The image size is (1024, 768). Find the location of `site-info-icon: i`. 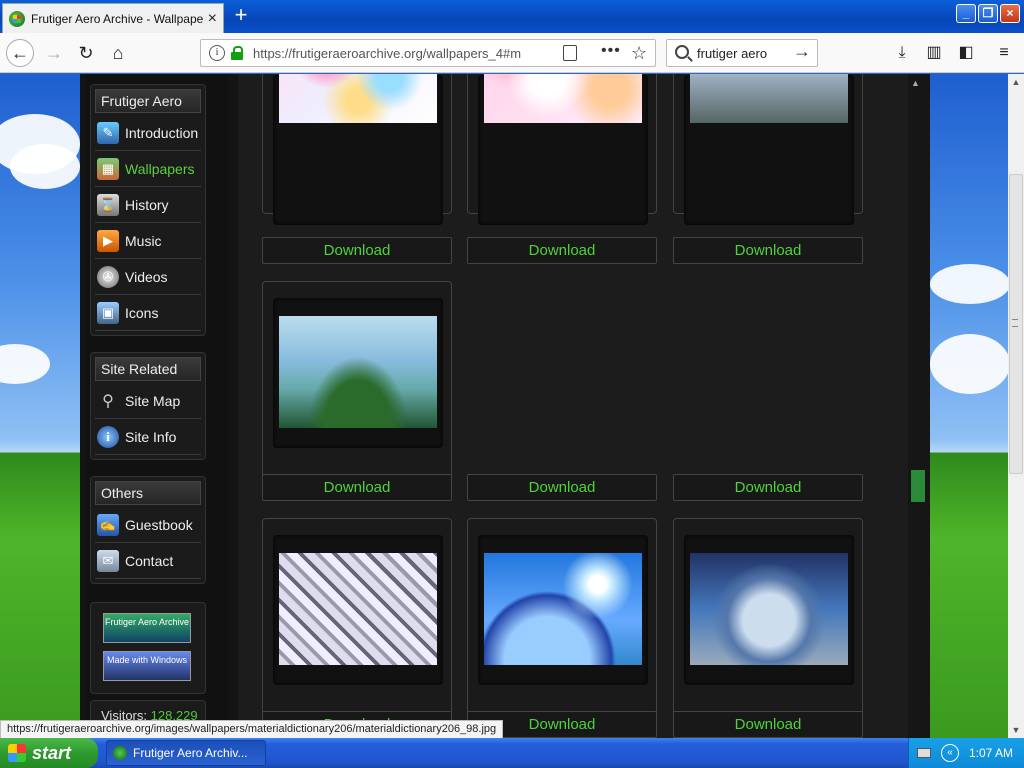

site-info-icon: i is located at coordinates (217, 53).